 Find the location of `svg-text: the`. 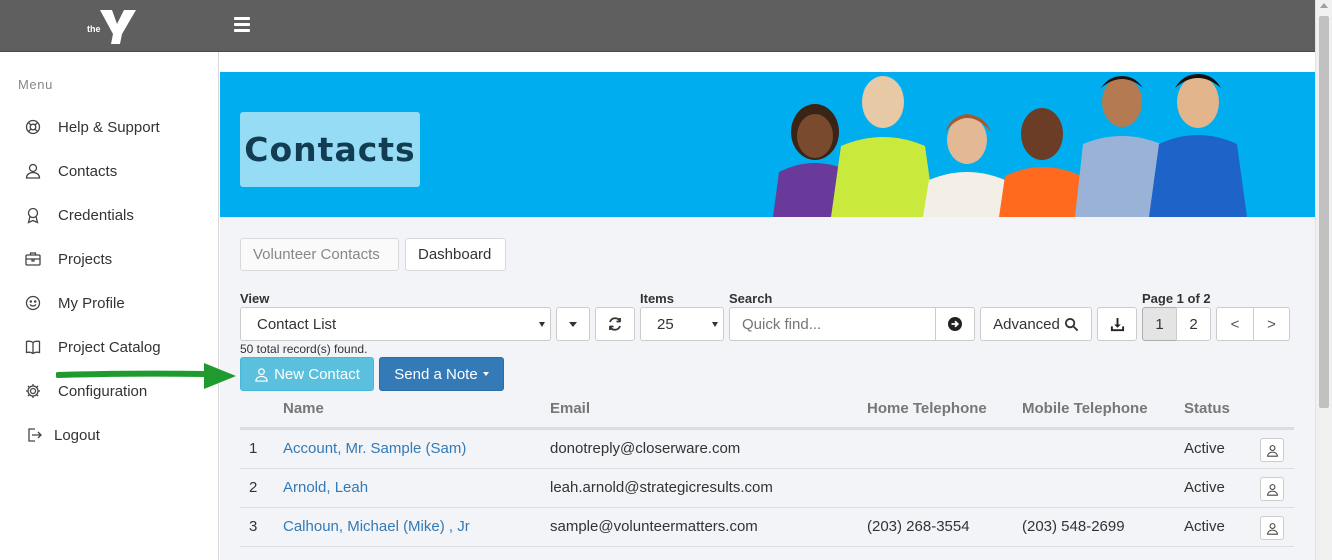

svg-text: the is located at coordinates (94, 29).